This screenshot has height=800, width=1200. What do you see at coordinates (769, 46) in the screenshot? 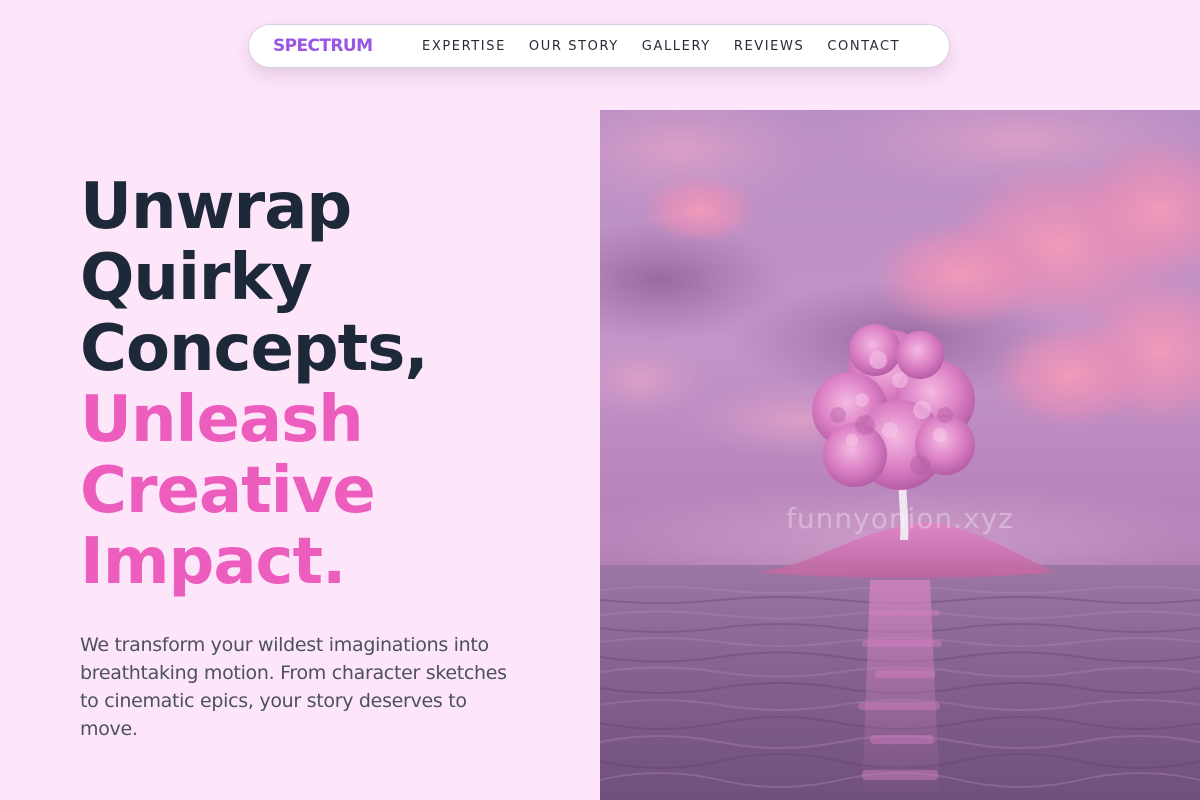
I see `nav-link-reviews: REVIEWS` at bounding box center [769, 46].